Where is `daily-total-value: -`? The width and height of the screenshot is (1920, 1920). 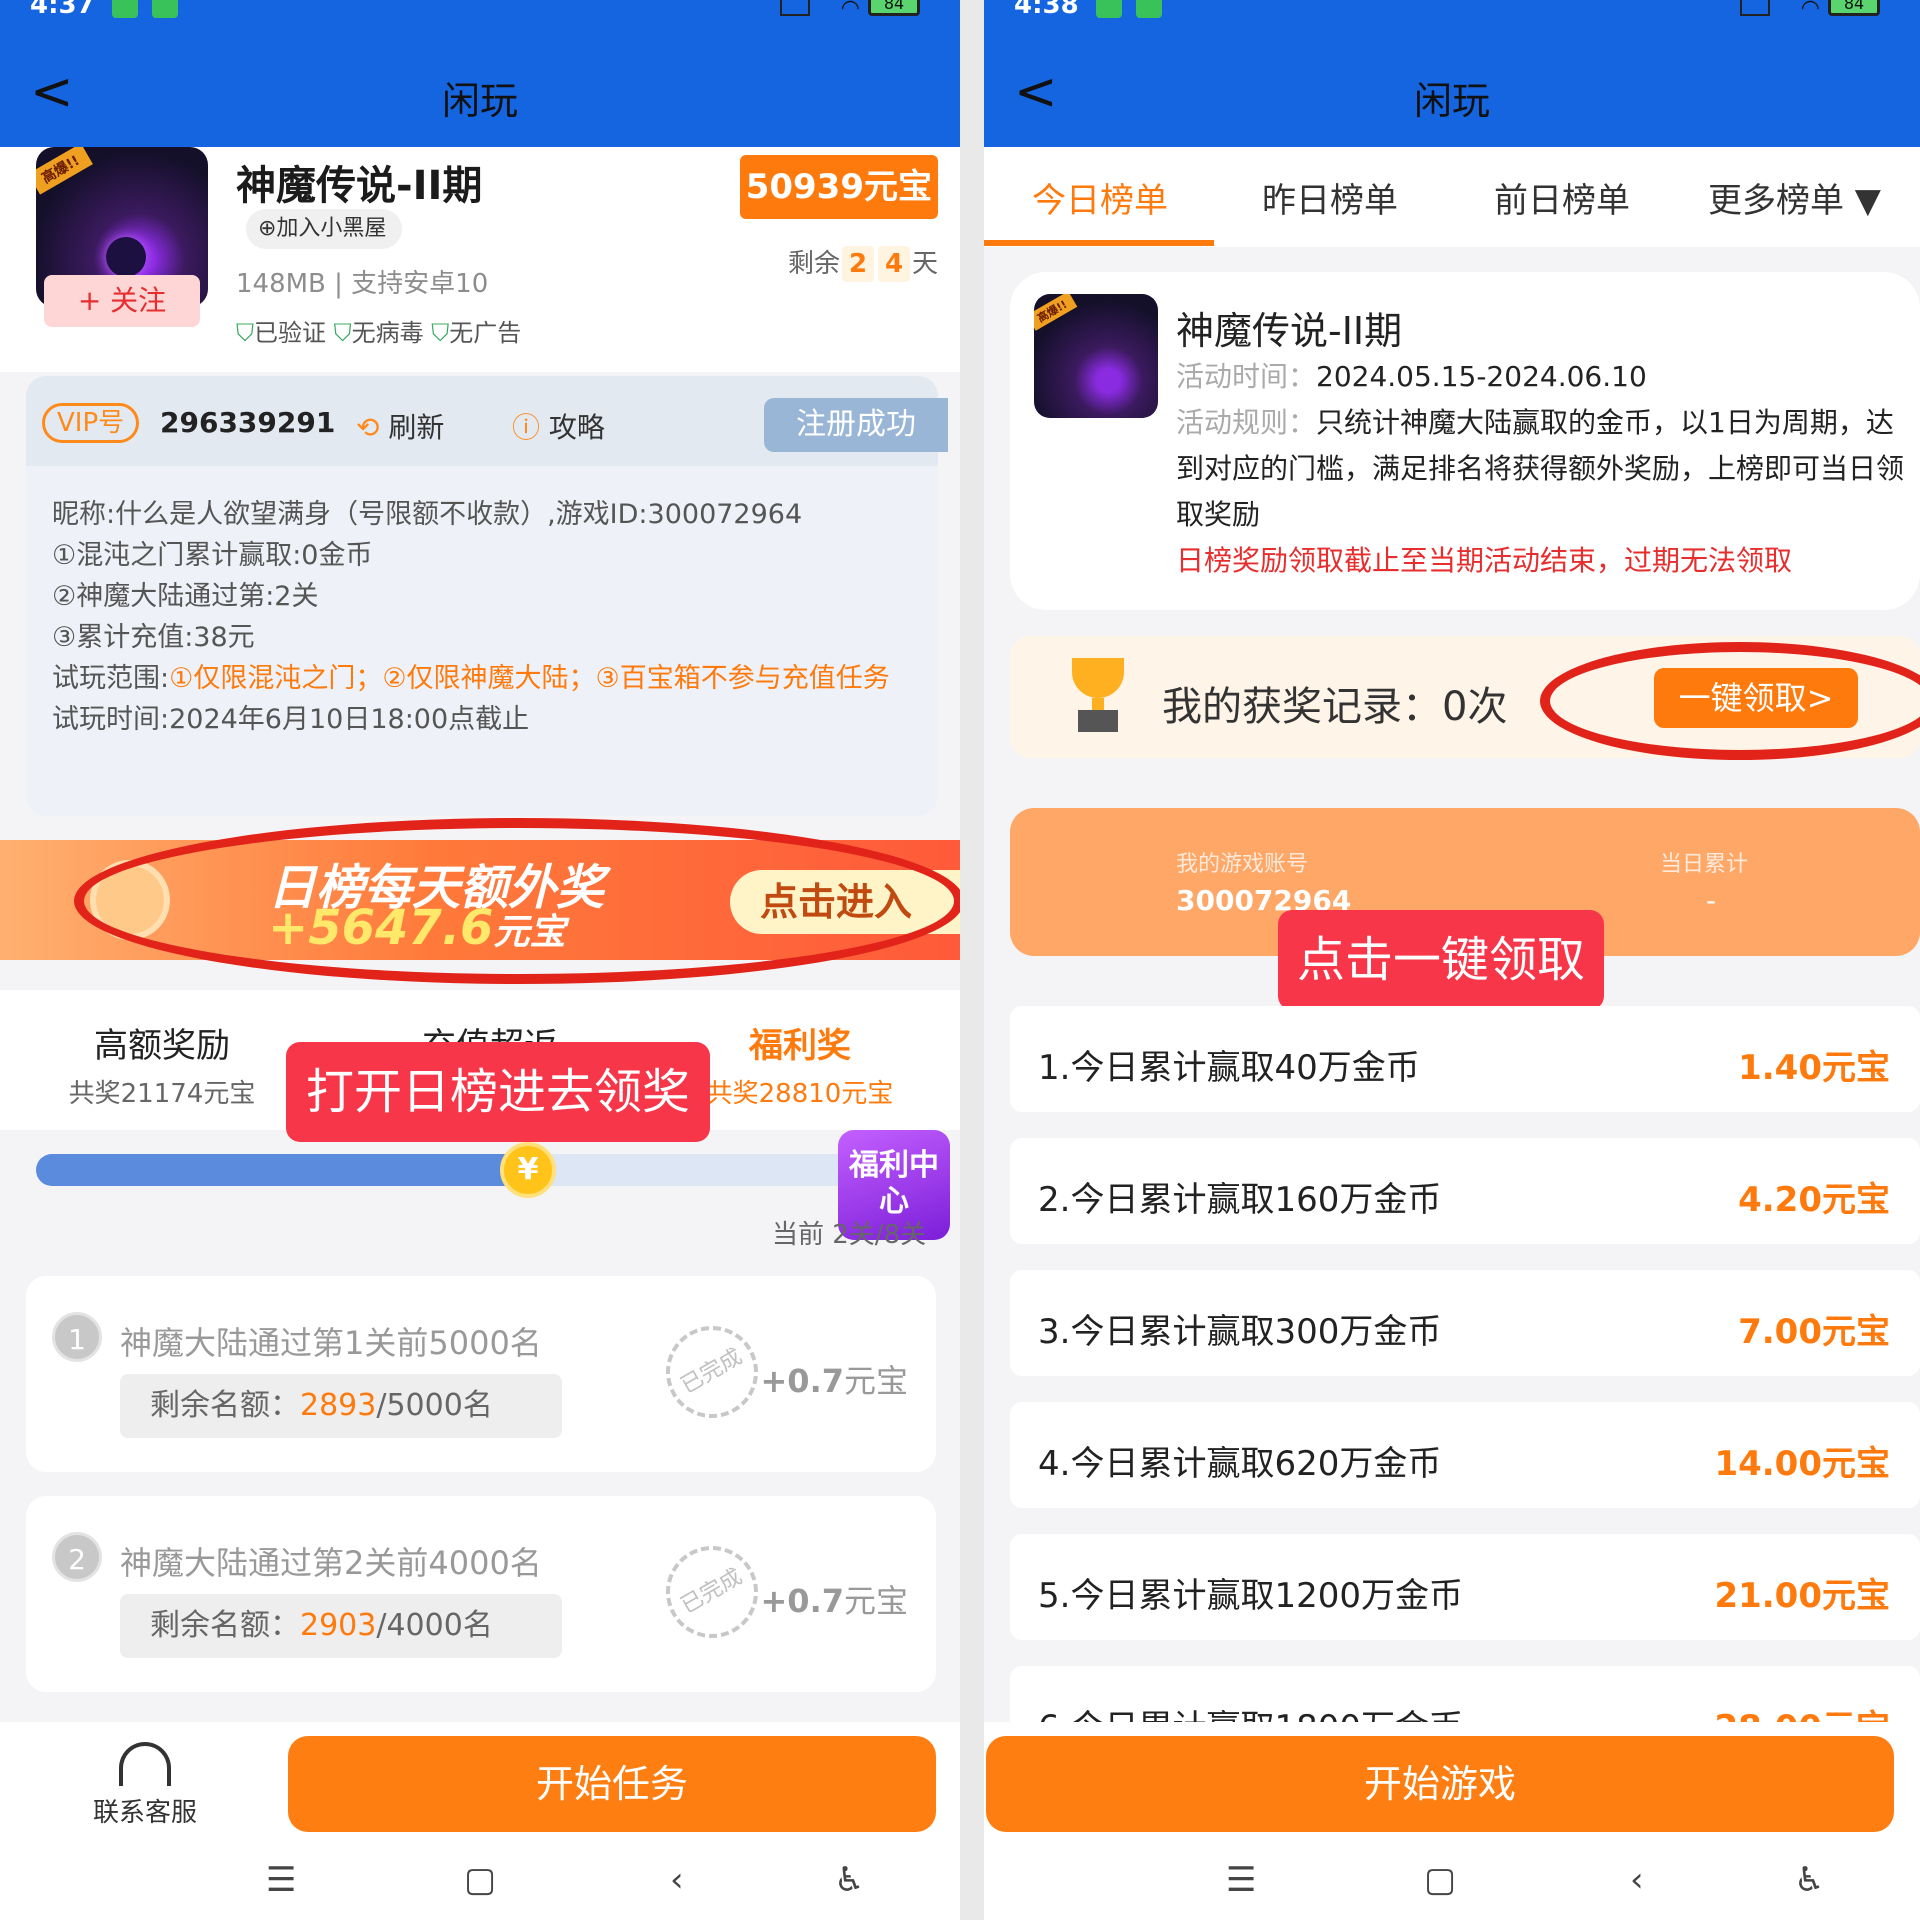 daily-total-value: - is located at coordinates (1711, 900).